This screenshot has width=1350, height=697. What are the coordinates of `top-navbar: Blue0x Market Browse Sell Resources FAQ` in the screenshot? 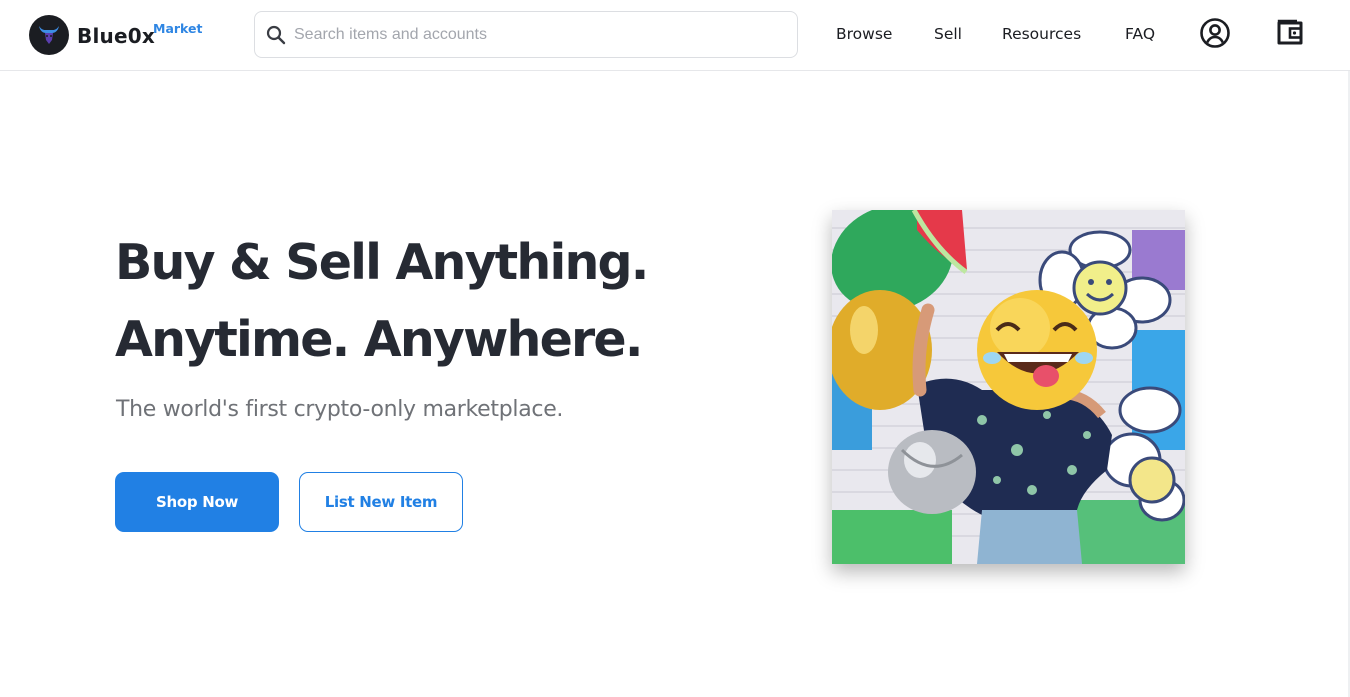 It's located at (675, 35).